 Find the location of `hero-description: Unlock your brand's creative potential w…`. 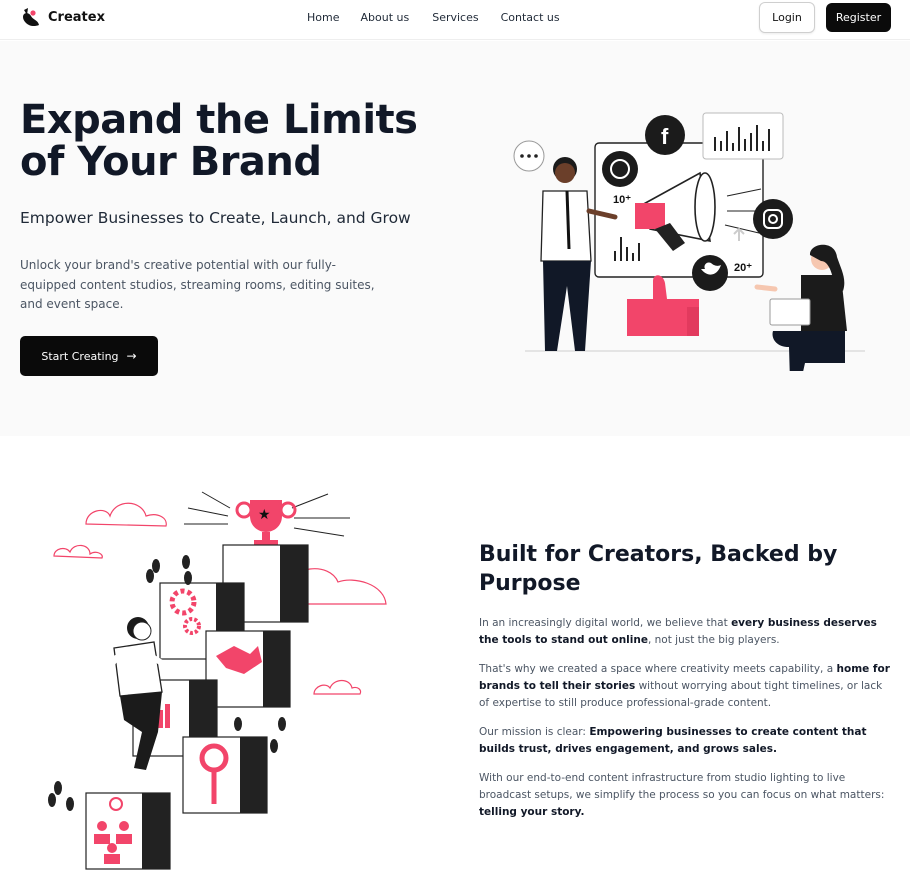

hero-description: Unlock your brand's creative potential w… is located at coordinates (197, 284).